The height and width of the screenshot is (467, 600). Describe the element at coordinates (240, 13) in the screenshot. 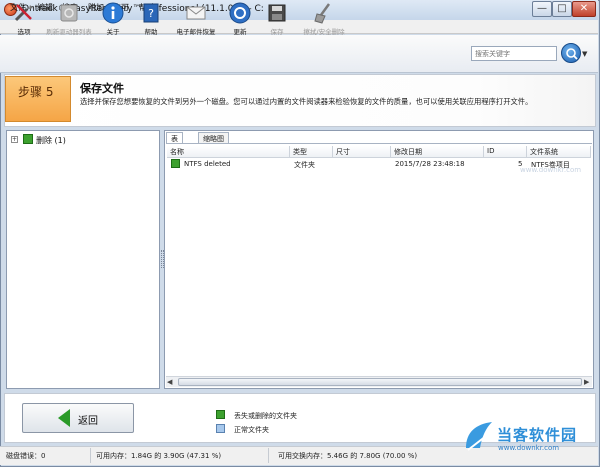

I see `update-icon` at that location.